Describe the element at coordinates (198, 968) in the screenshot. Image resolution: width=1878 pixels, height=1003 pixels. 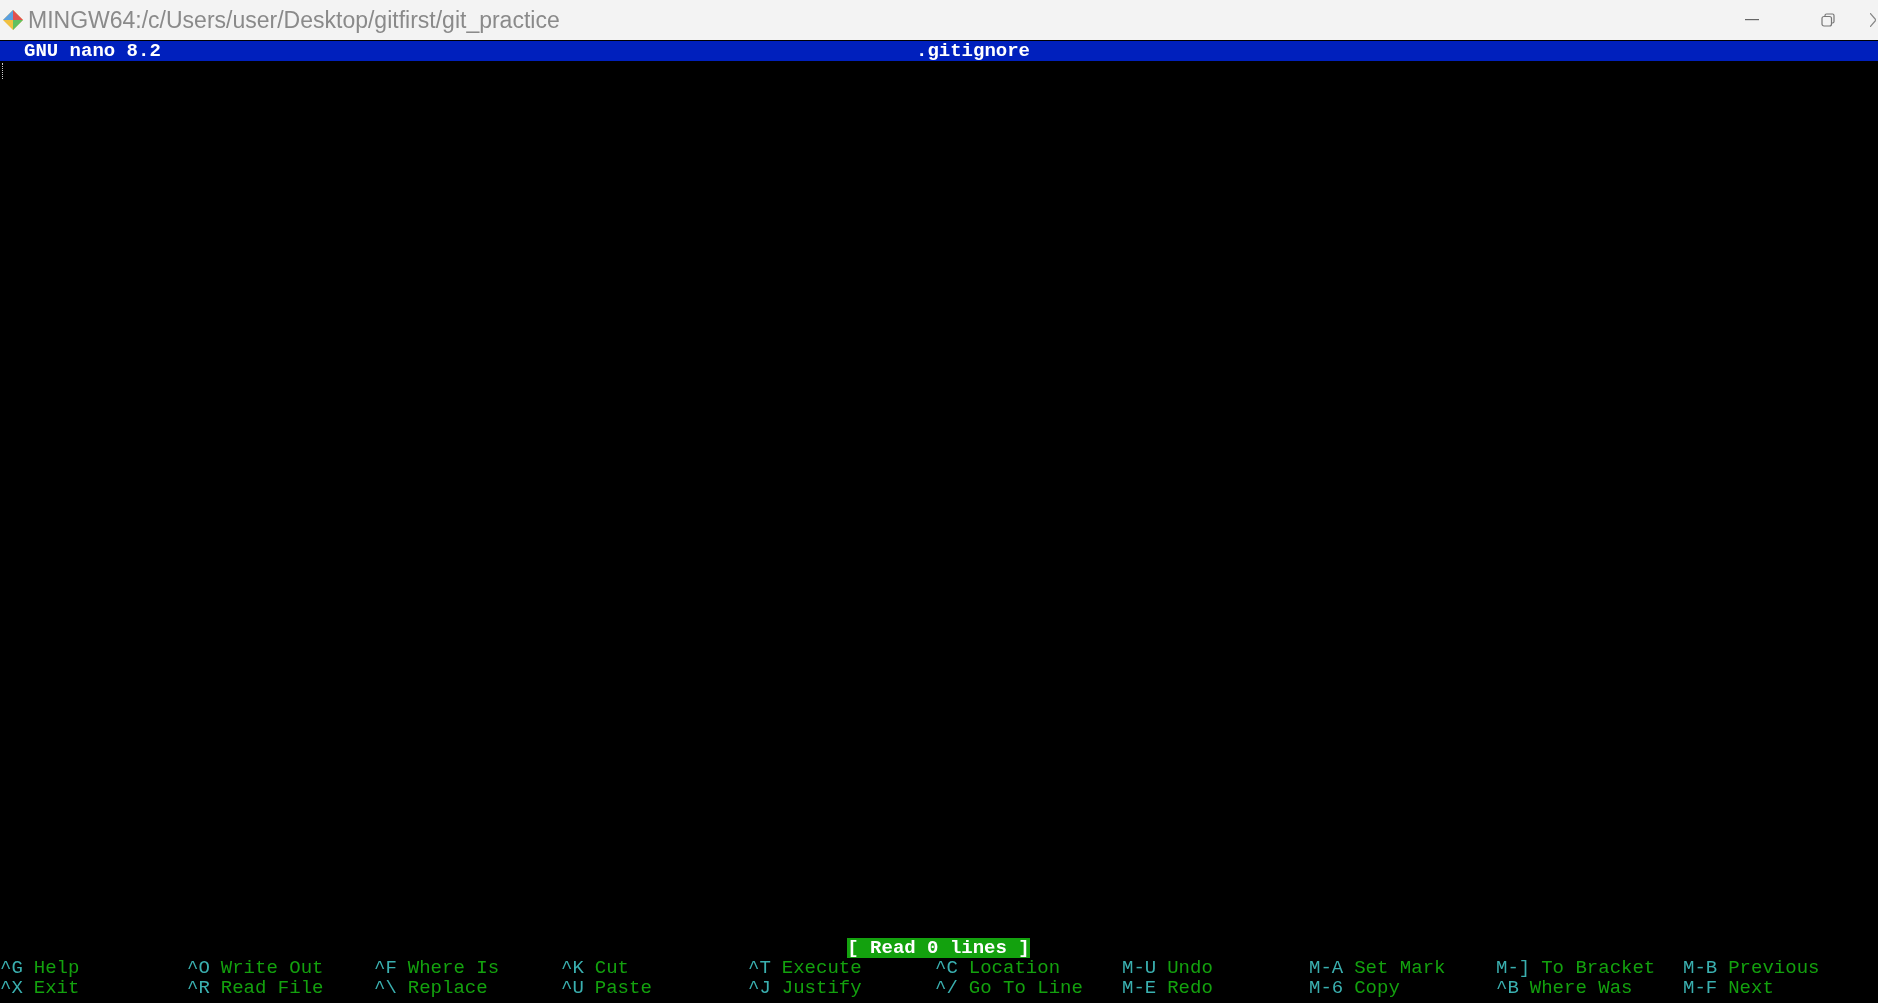
I see `shortcut-key: ^O` at that location.